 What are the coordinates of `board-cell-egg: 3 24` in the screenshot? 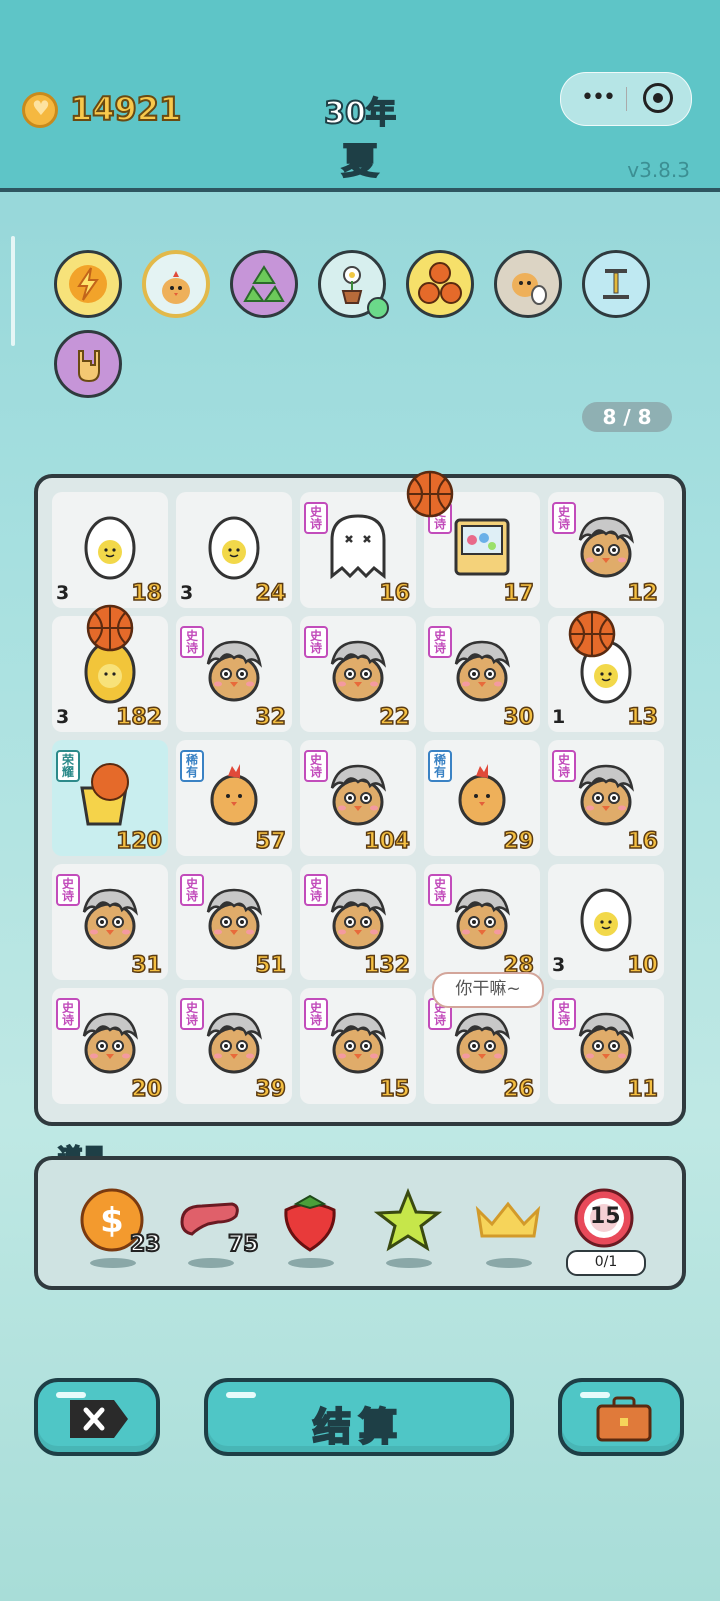 It's located at (234, 550).